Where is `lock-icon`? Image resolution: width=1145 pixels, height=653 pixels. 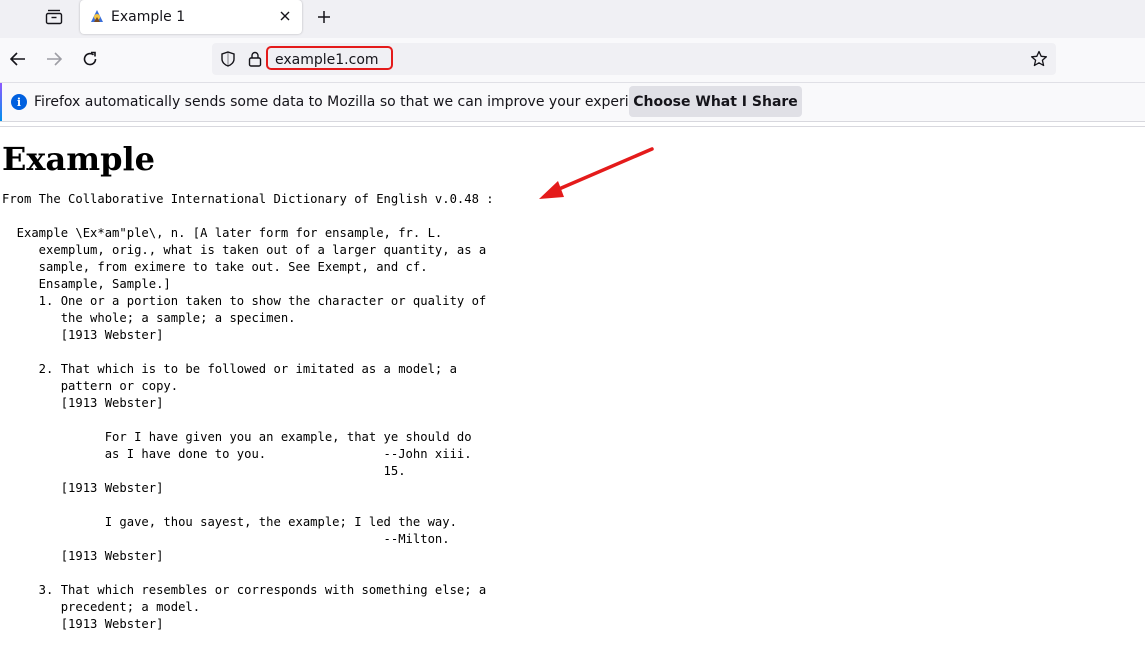 lock-icon is located at coordinates (255, 59).